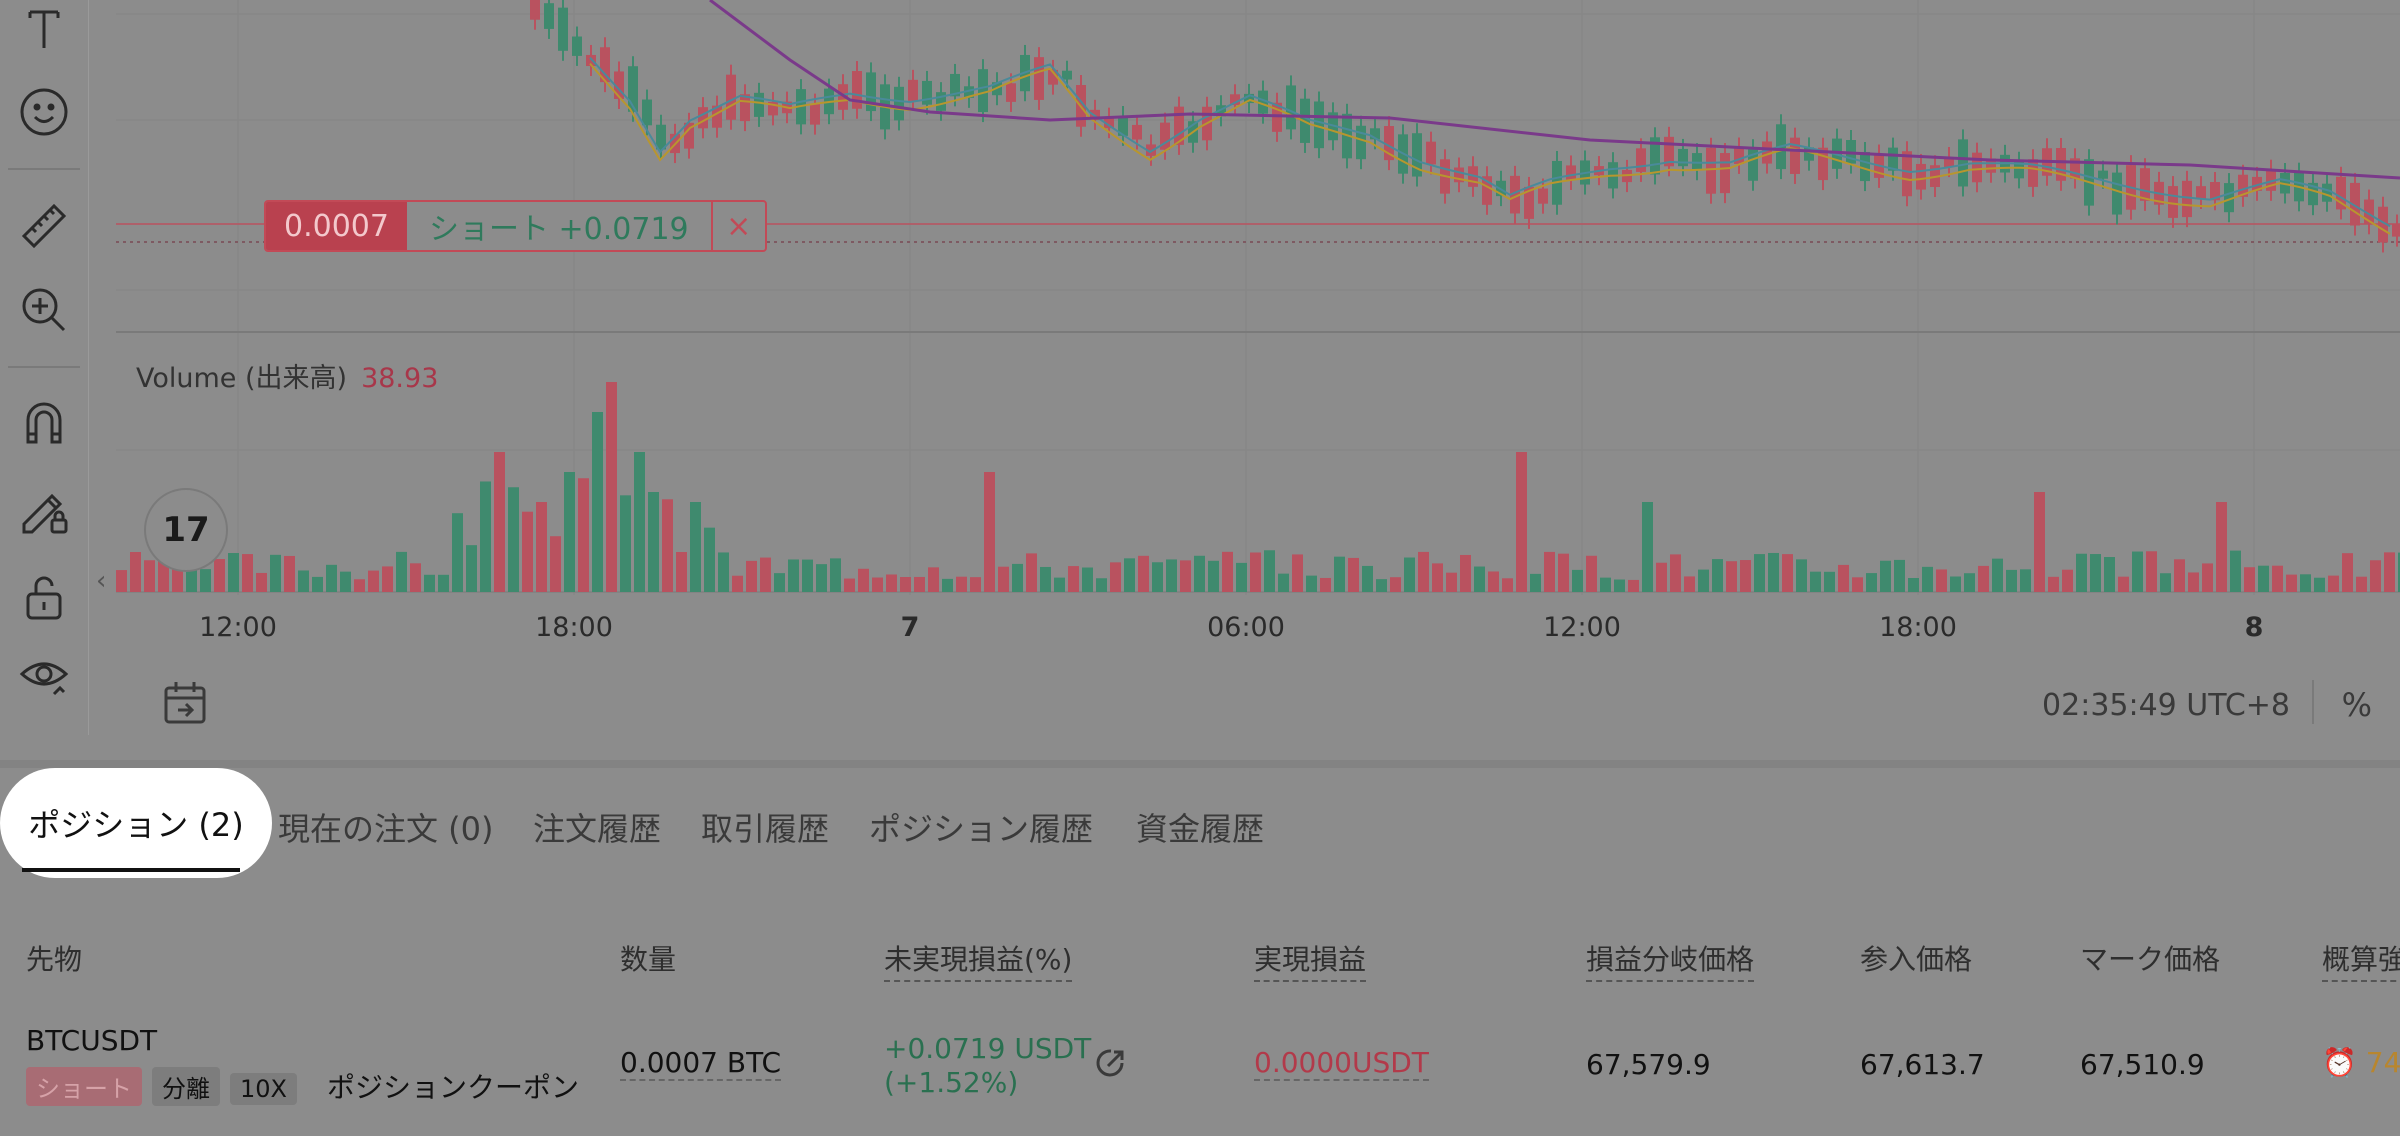 The width and height of the screenshot is (2400, 1136). I want to click on upnl-pct: (+1.52%), so click(951, 1082).